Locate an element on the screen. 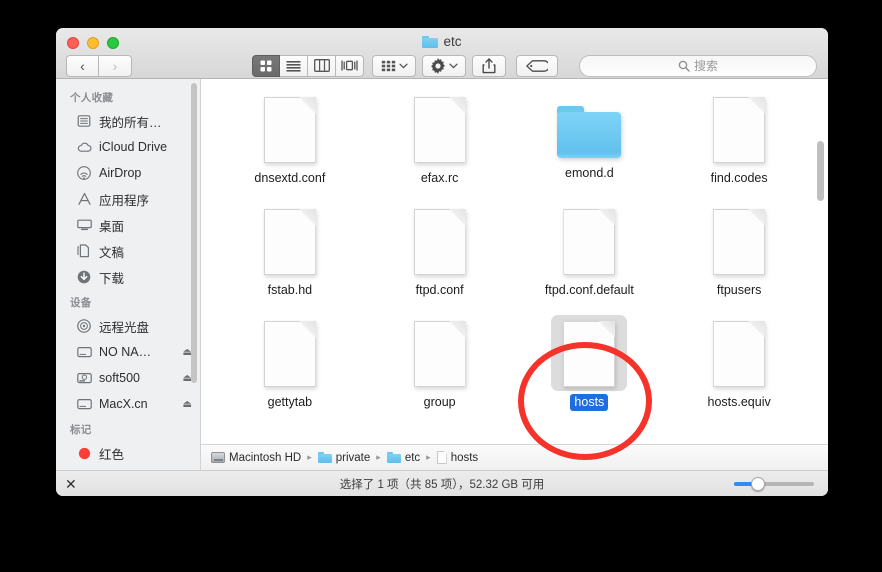 This screenshot has height=572, width=882. file-item: emond.d is located at coordinates (590, 145).